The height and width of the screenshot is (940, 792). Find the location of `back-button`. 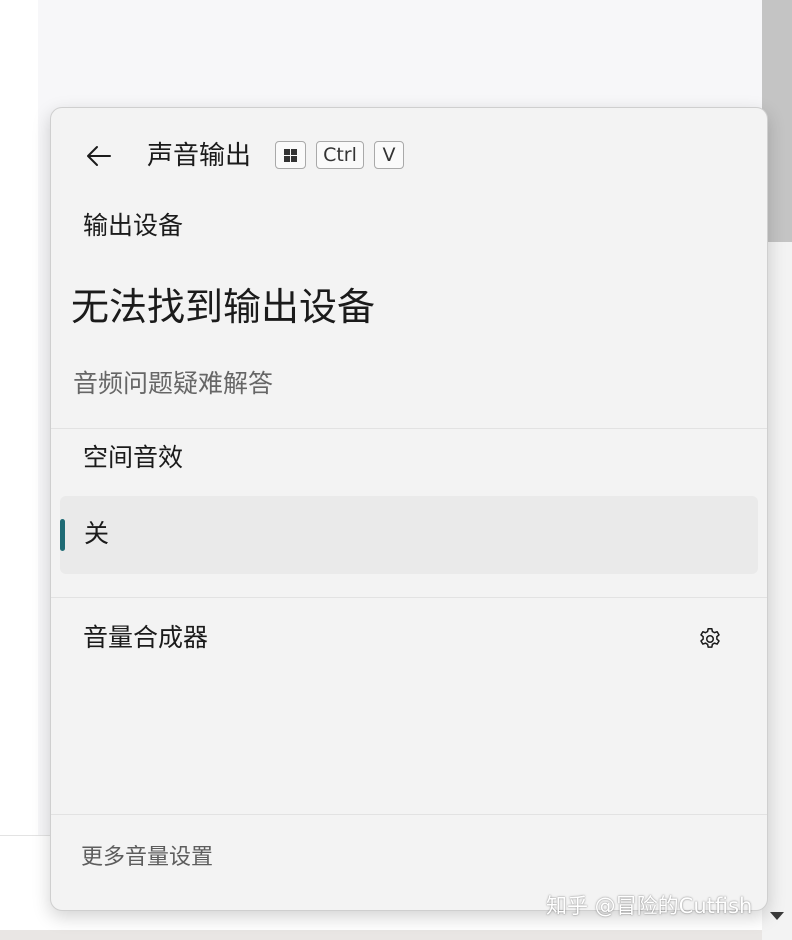

back-button is located at coordinates (99, 156).